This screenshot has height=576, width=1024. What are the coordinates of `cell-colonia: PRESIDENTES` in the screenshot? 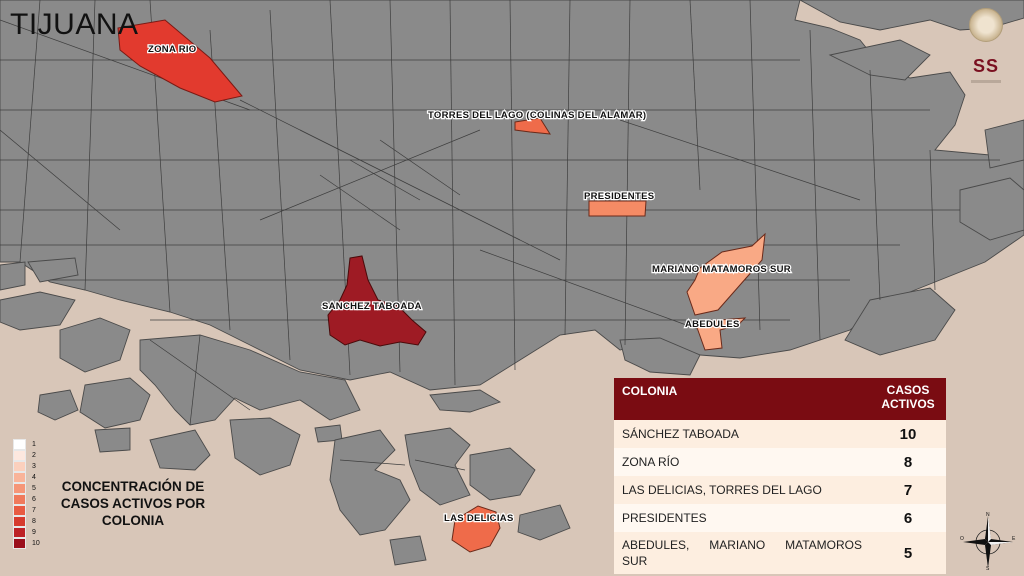 It's located at (742, 518).